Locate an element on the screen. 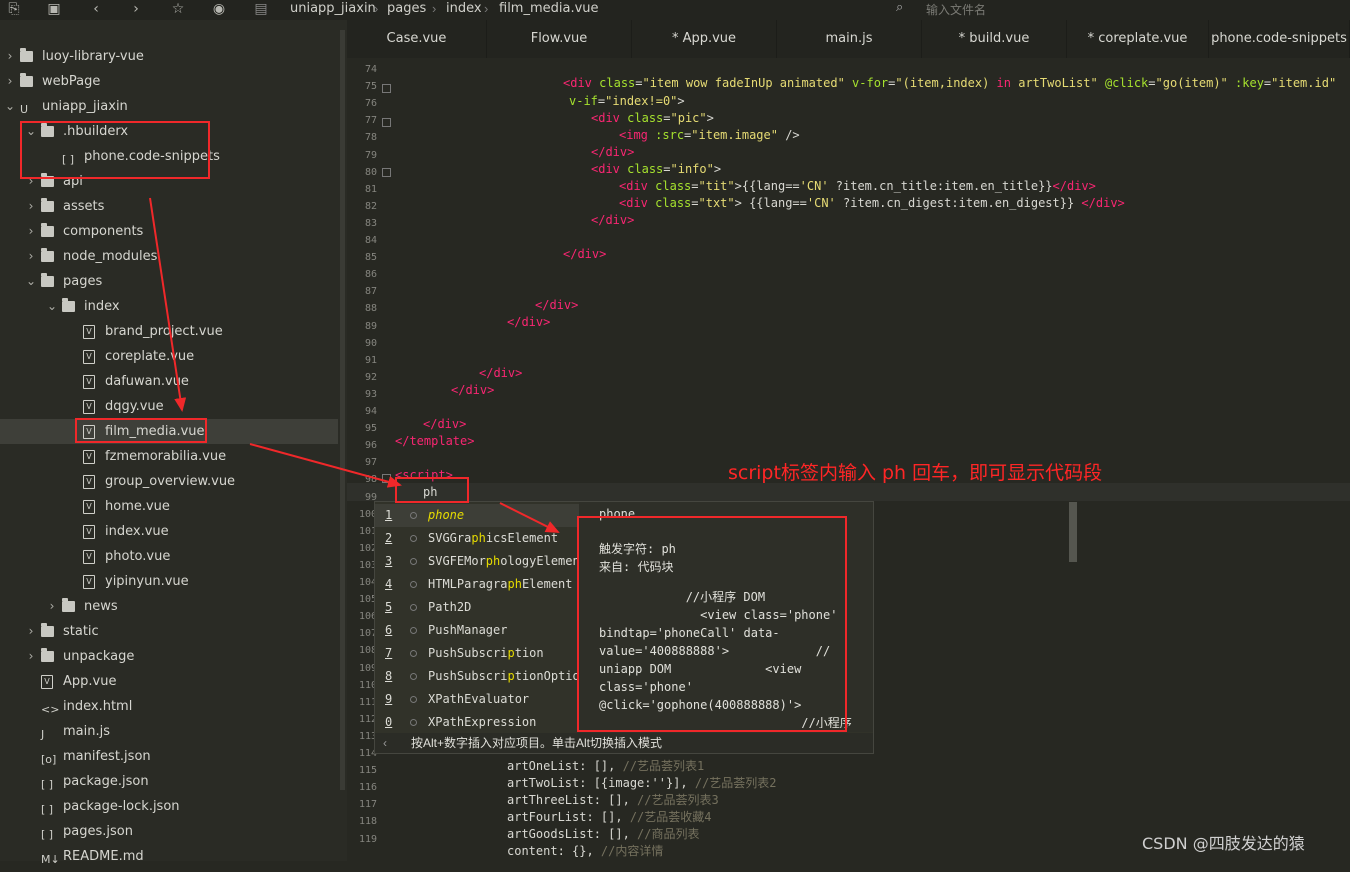 The height and width of the screenshot is (872, 1350). arrow-to-ph is located at coordinates (325, 465).